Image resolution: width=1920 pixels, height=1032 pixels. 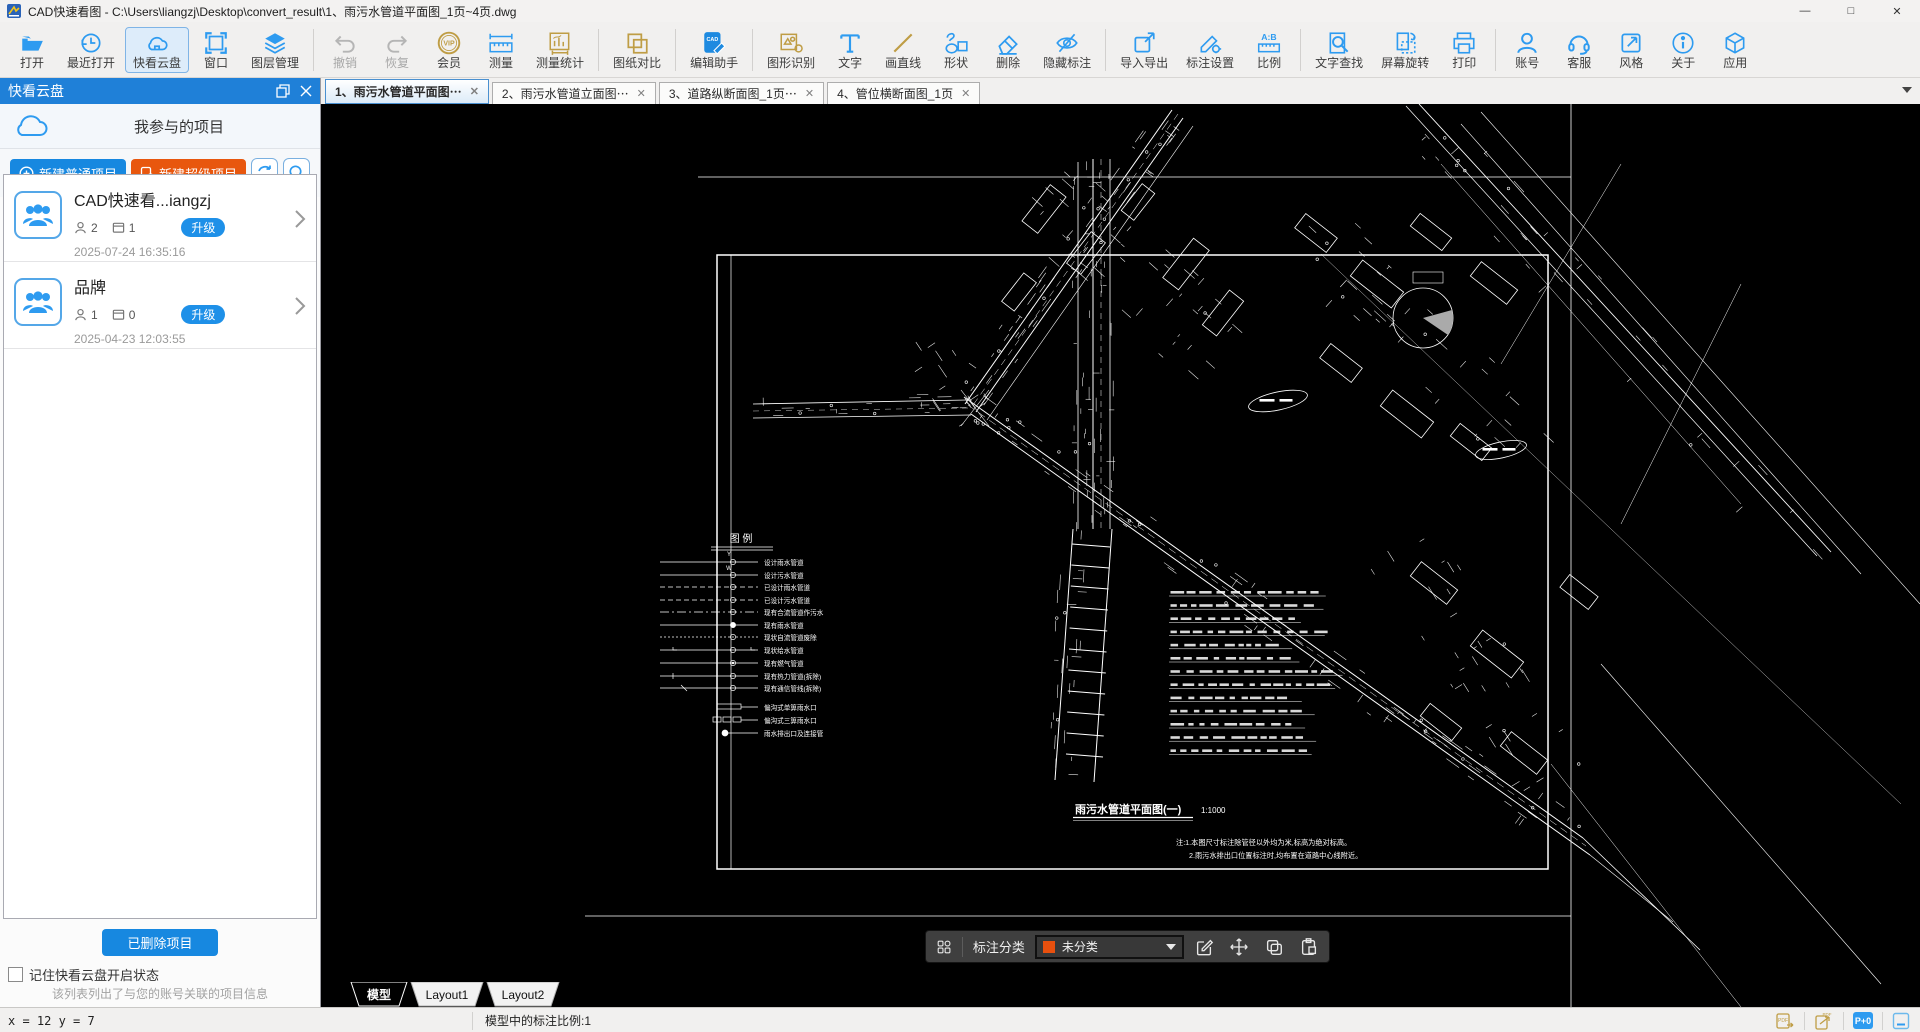 What do you see at coordinates (903, 50) in the screenshot?
I see `draw-line-button: 画直线` at bounding box center [903, 50].